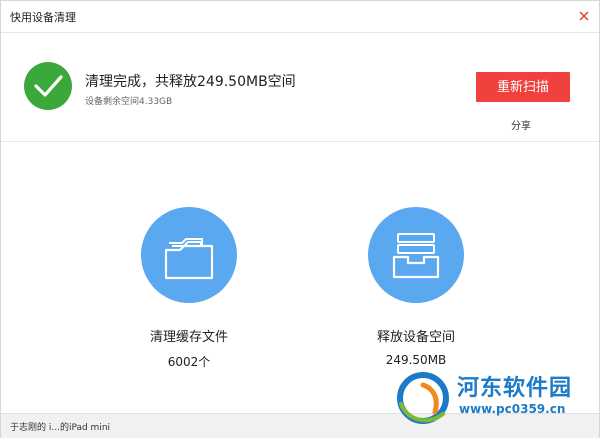  Describe the element at coordinates (415, 337) in the screenshot. I see `stat-label: 释放设备空间` at that location.